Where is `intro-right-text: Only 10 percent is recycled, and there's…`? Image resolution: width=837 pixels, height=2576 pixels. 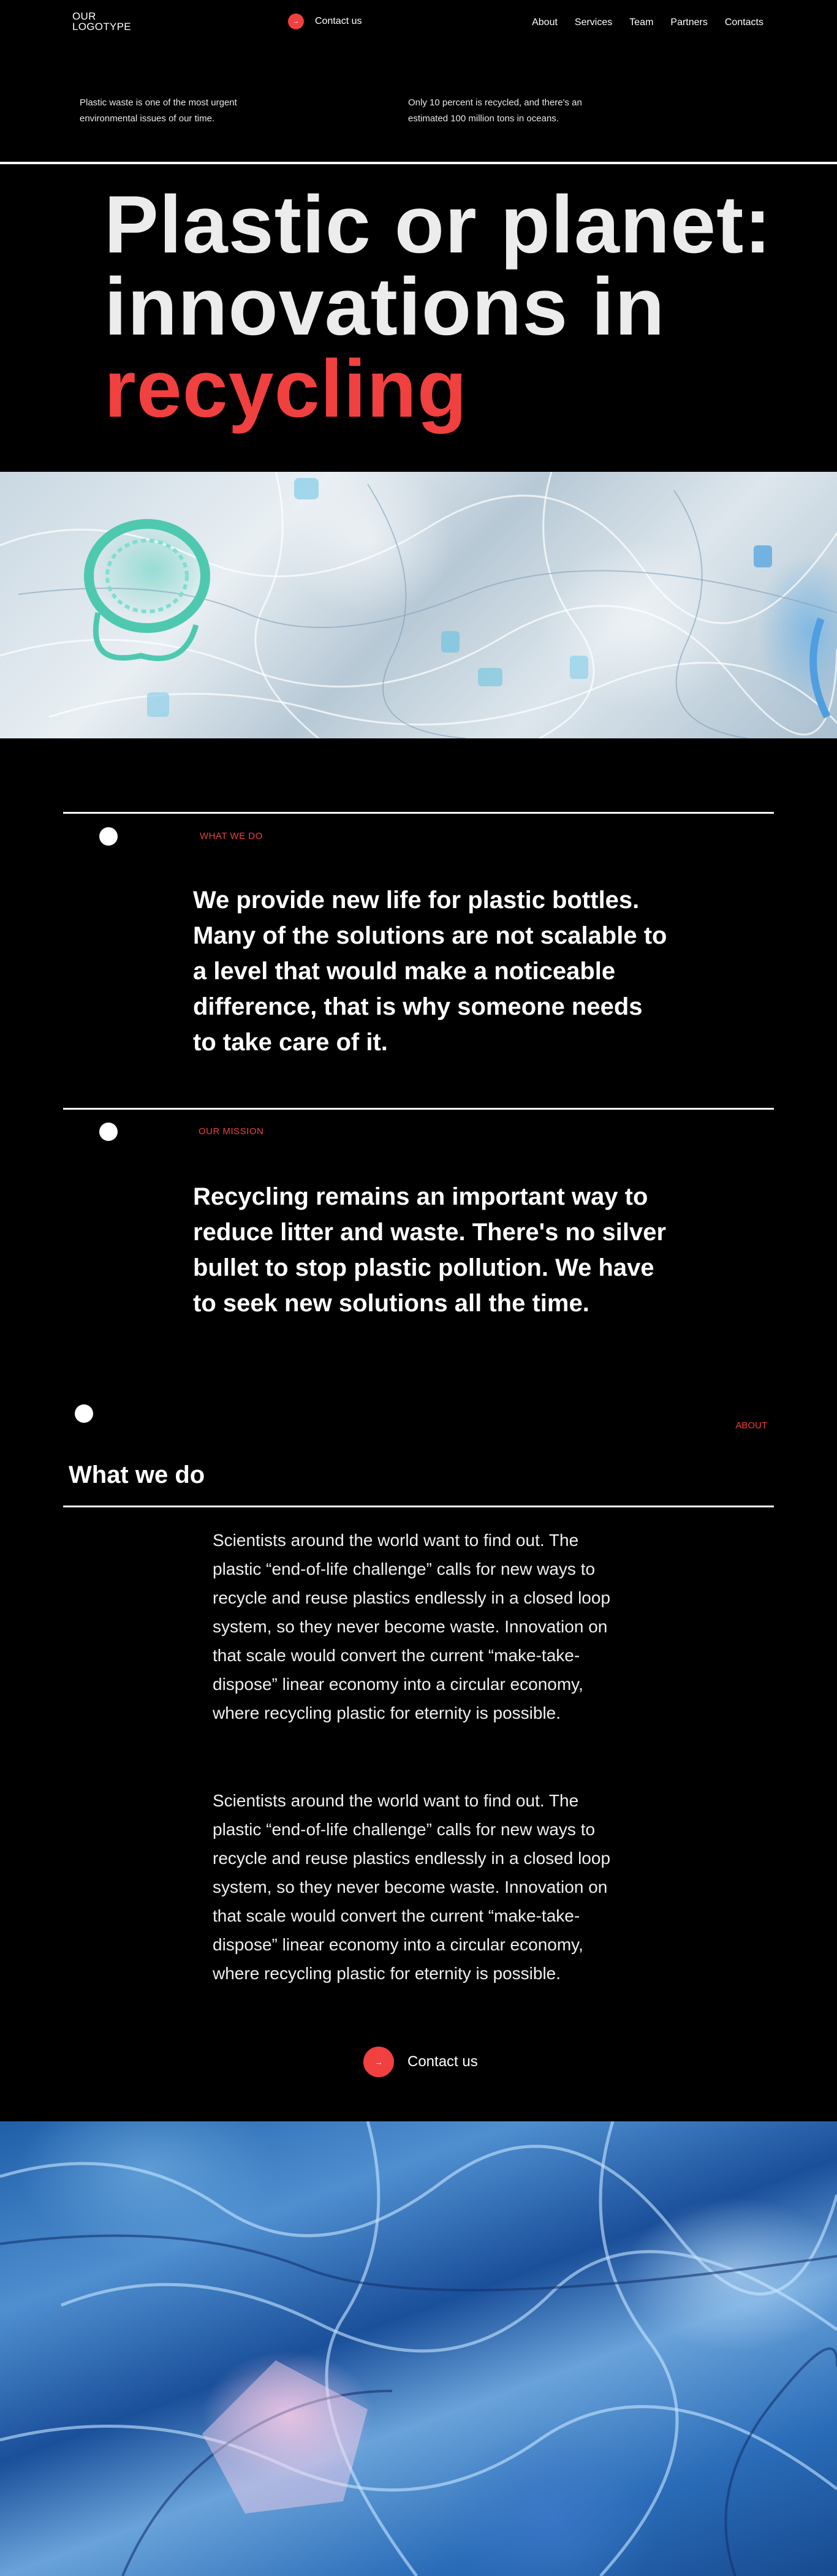
intro-right-text: Only 10 percent is recycled, and there's… is located at coordinates (495, 110).